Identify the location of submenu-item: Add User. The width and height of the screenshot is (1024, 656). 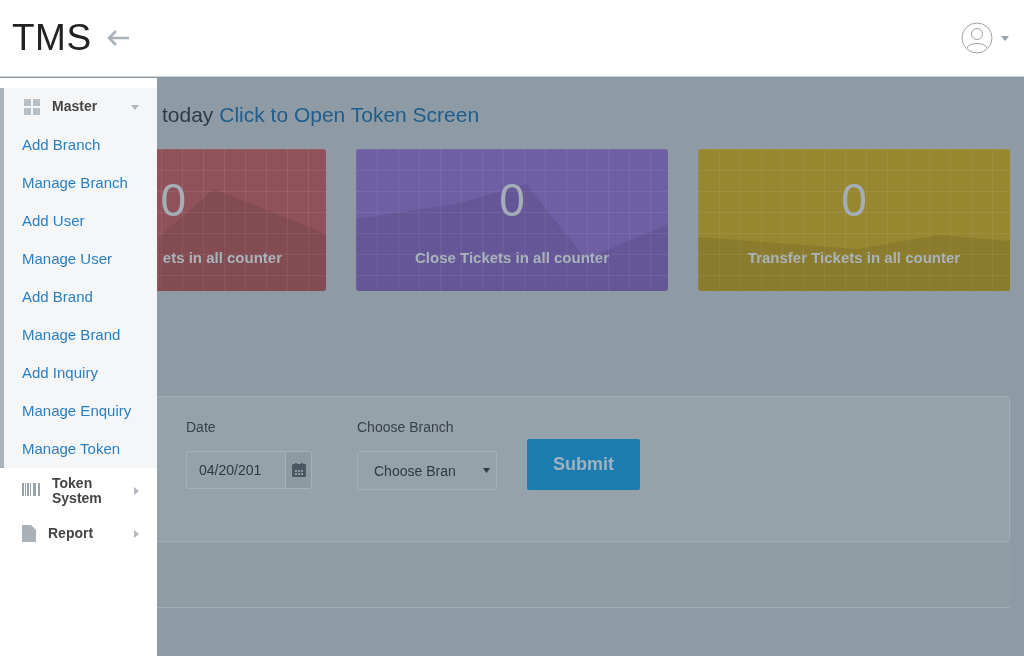
(80, 221).